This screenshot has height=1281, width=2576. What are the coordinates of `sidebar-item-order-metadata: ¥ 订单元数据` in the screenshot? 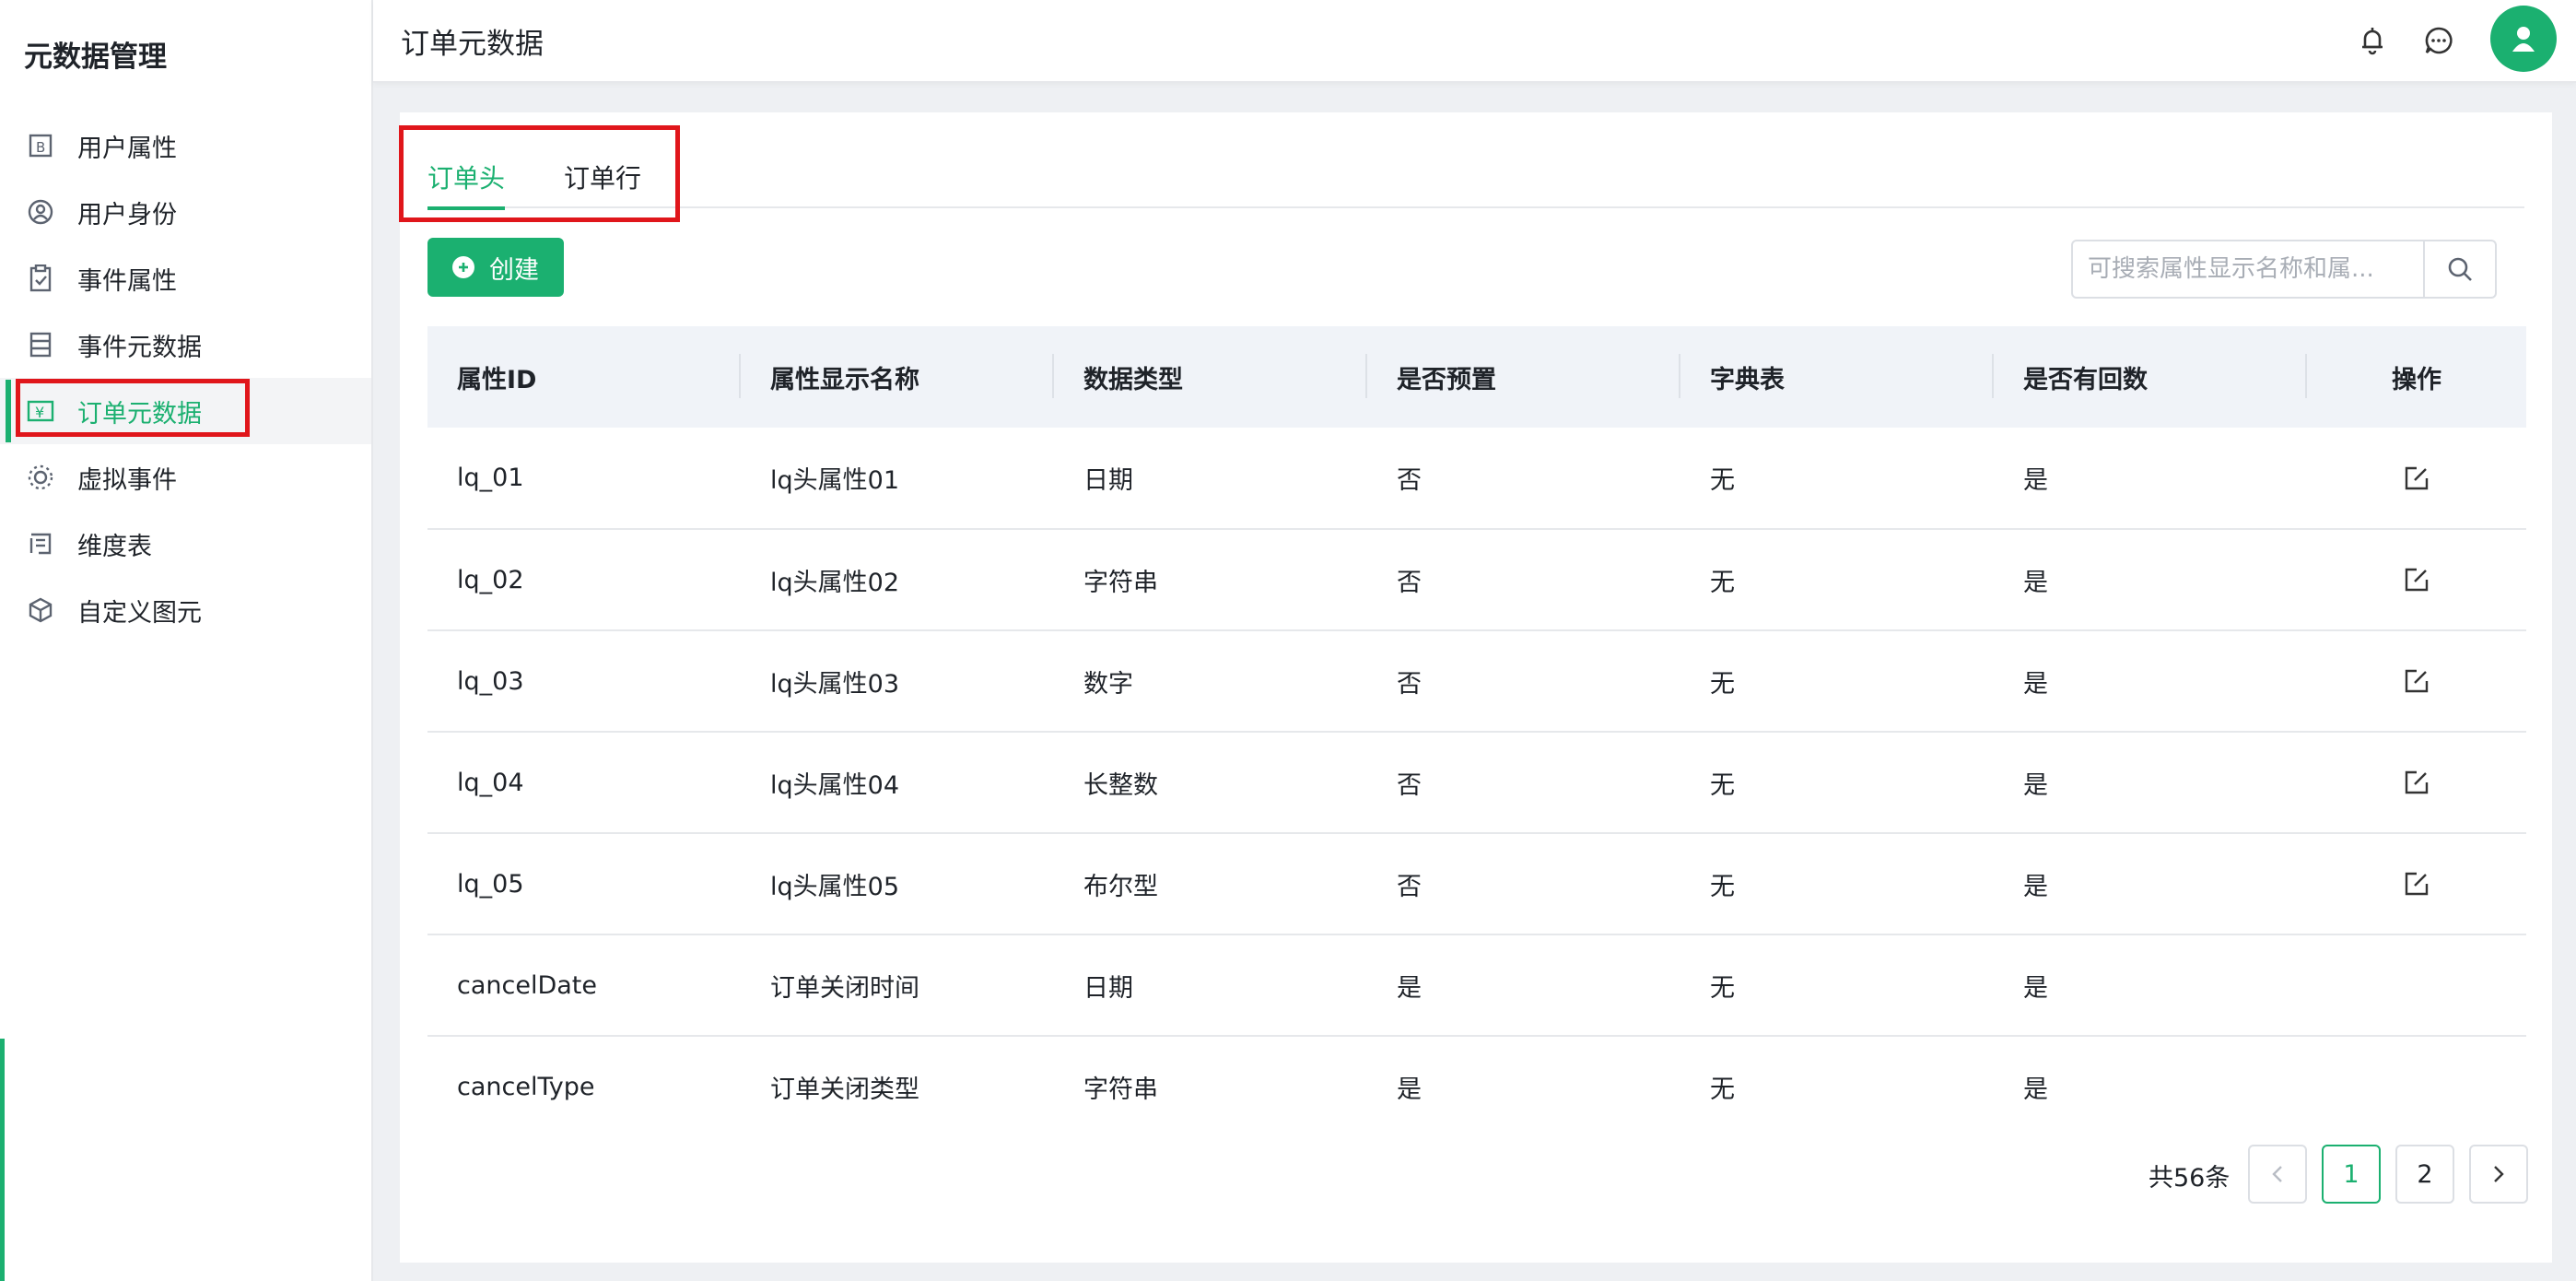 It's located at (185, 411).